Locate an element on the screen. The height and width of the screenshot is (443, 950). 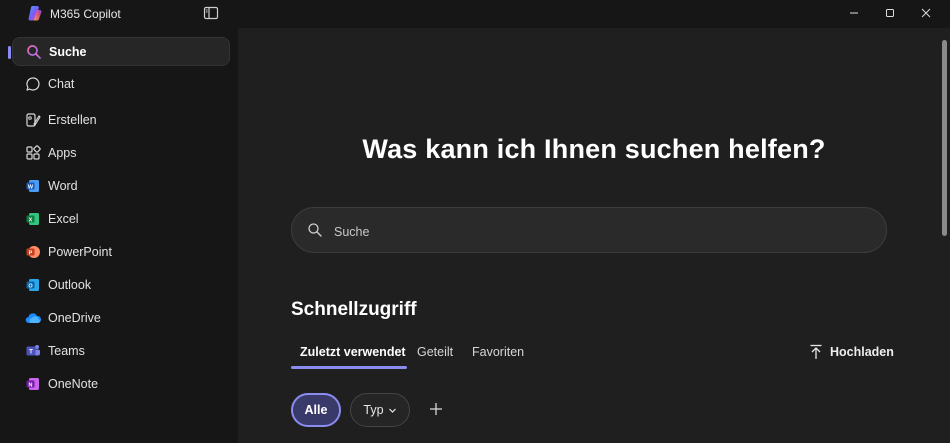
sidebar-item-label: Erstellen is located at coordinates (72, 120).